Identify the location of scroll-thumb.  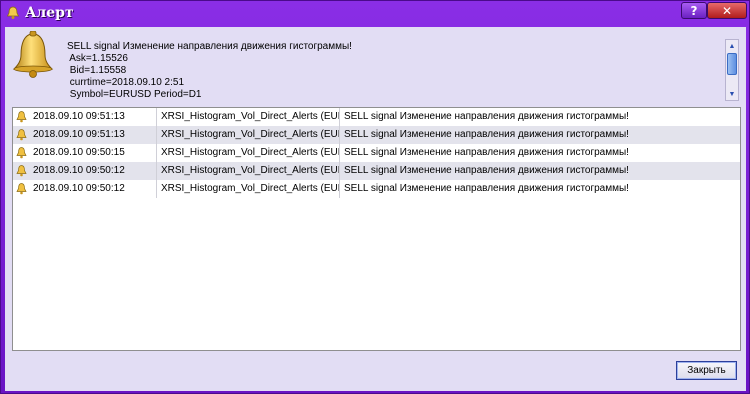
(732, 64).